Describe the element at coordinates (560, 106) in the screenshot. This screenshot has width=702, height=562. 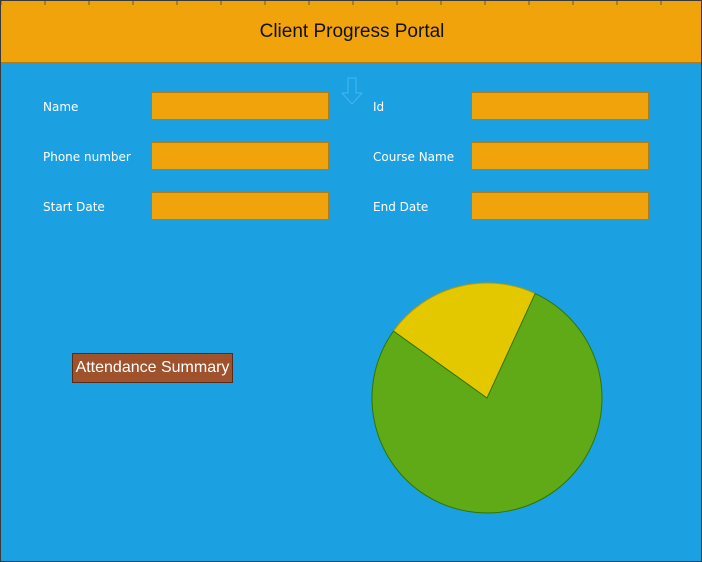
I see `id-field` at that location.